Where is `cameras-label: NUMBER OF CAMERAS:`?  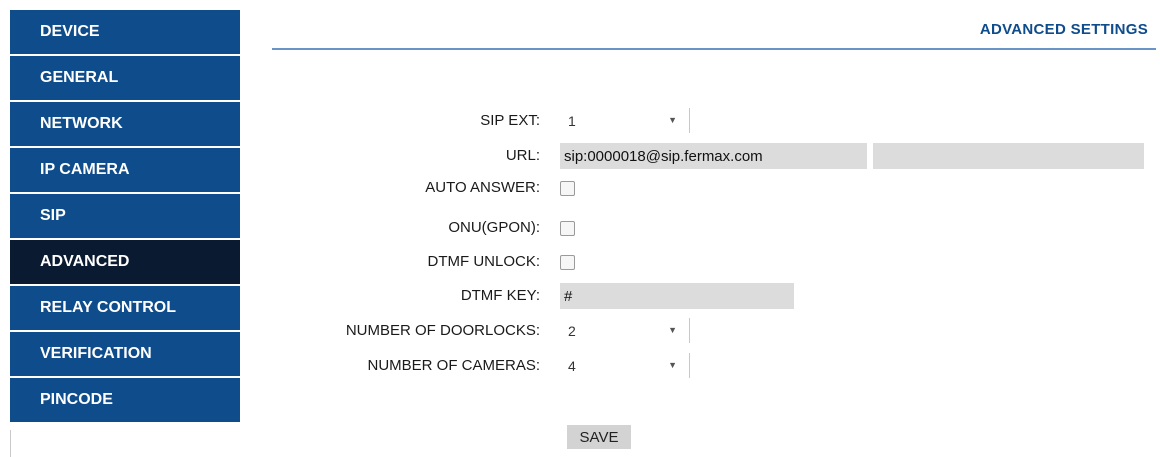
cameras-label: NUMBER OF CAMERAS: is located at coordinates (453, 365).